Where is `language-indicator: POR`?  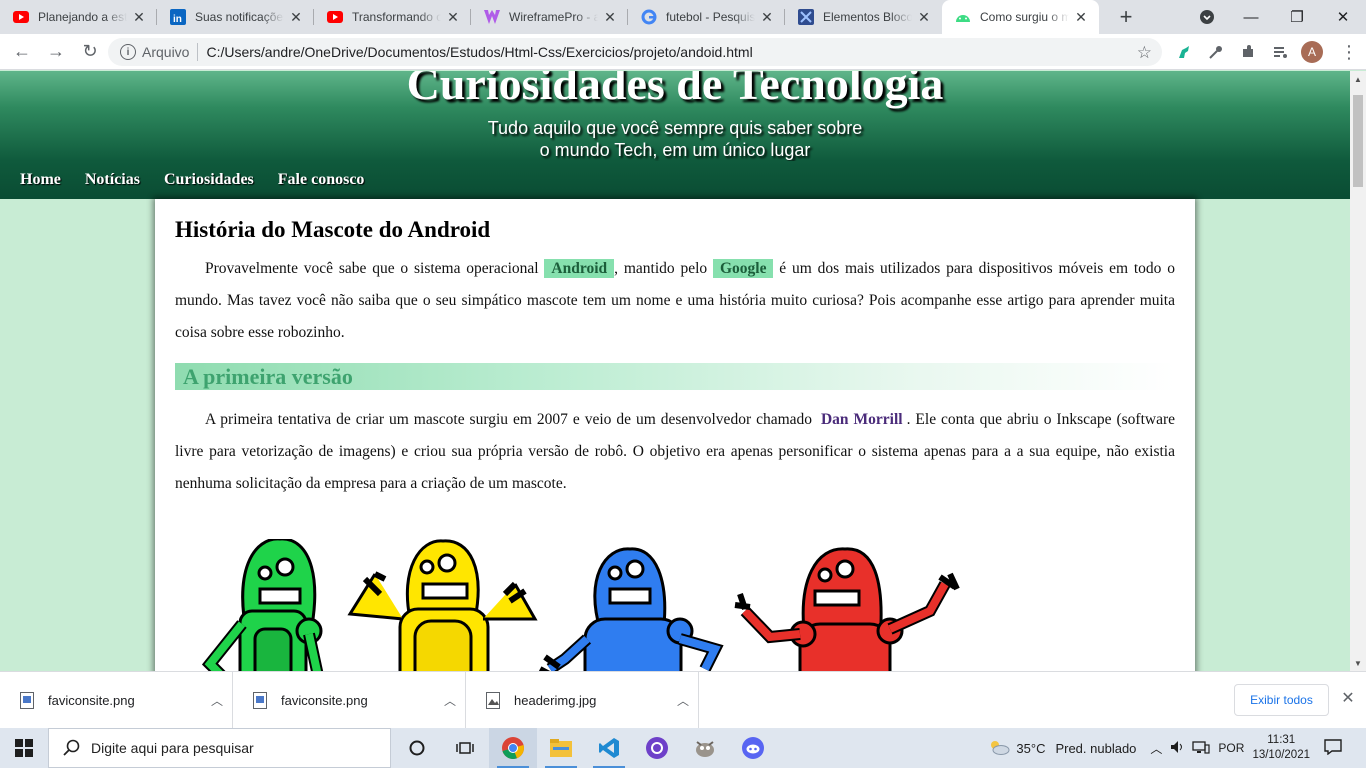
language-indicator: POR is located at coordinates (1231, 748).